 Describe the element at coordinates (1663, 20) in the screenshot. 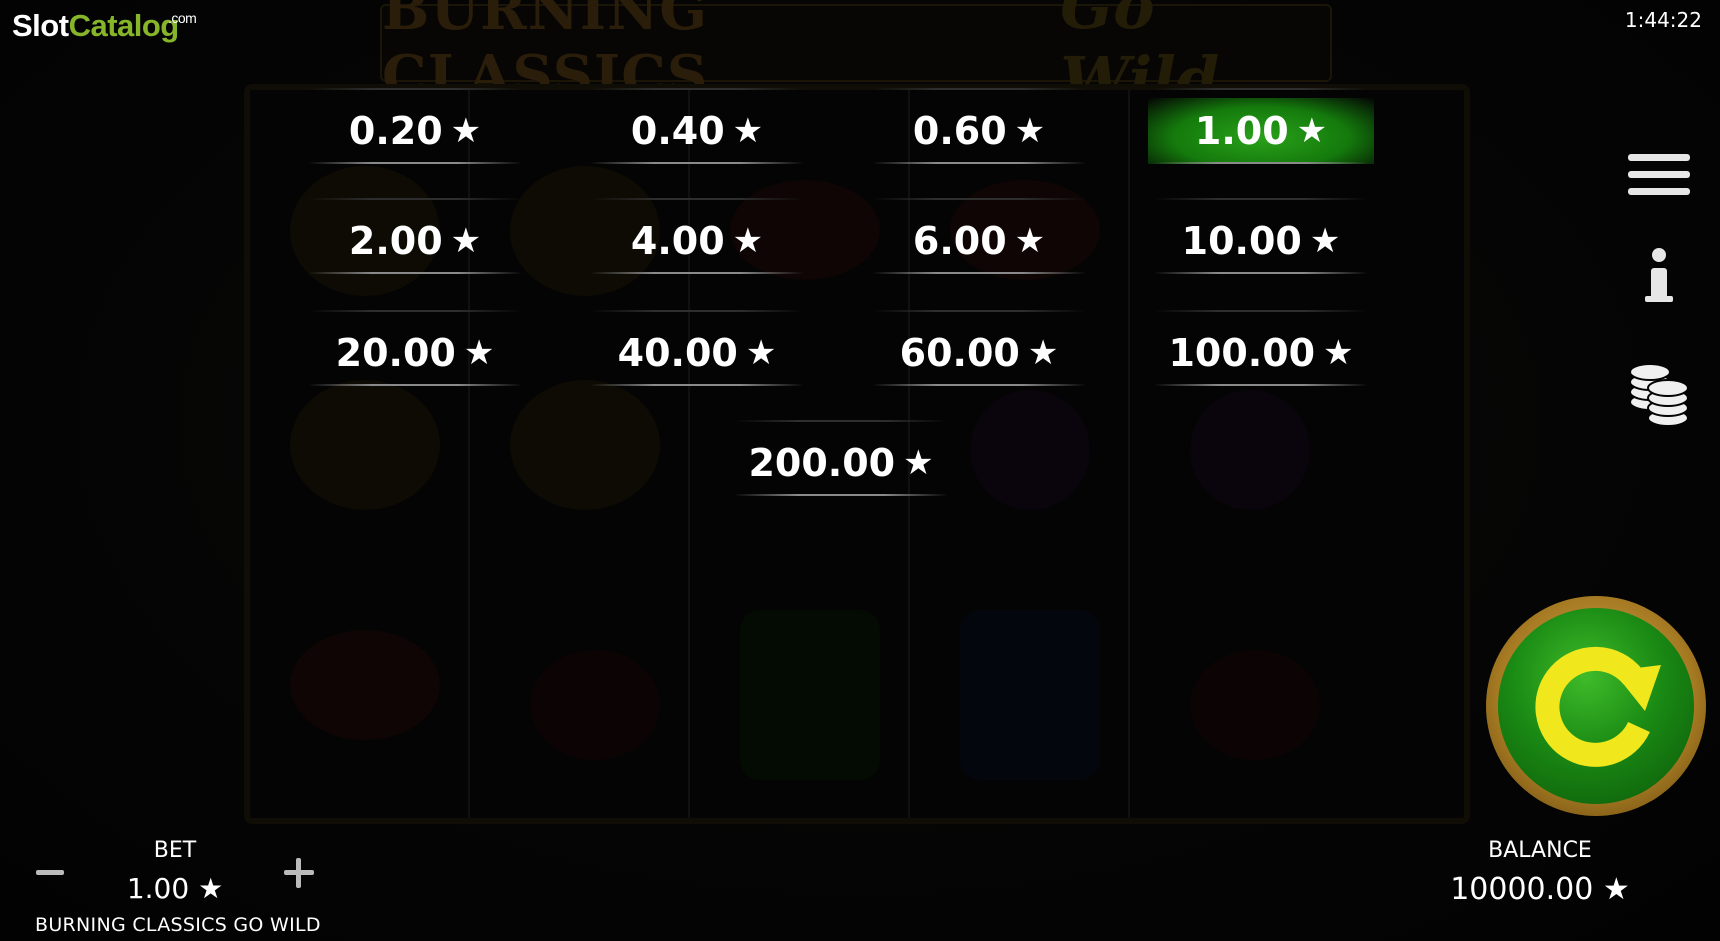

I see `clock: 1:44:22` at that location.